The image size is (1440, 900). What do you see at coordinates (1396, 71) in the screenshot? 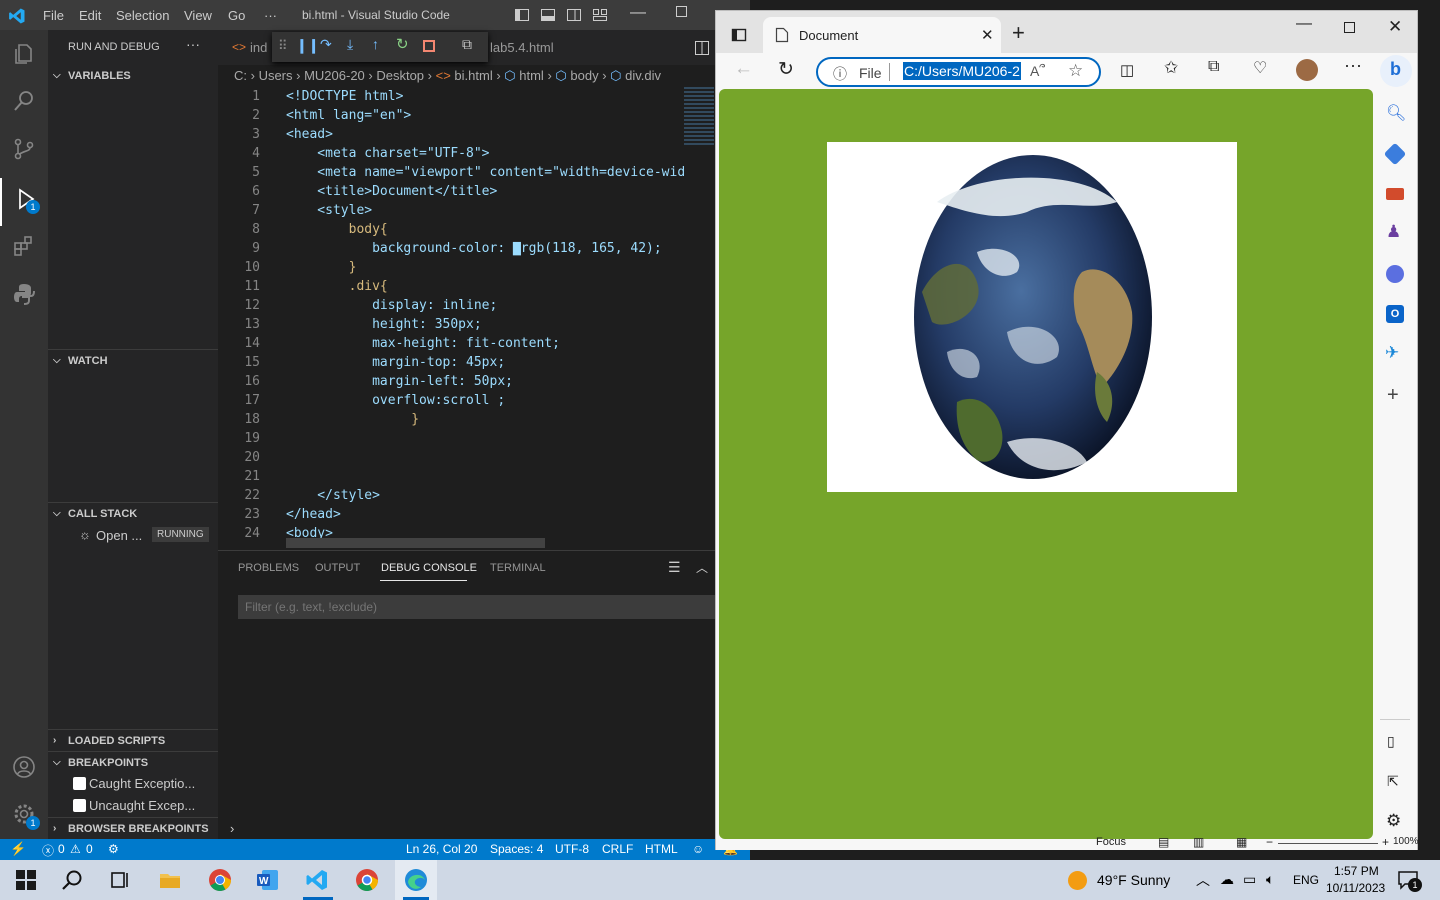
I see `copilot-icon: b` at bounding box center [1396, 71].